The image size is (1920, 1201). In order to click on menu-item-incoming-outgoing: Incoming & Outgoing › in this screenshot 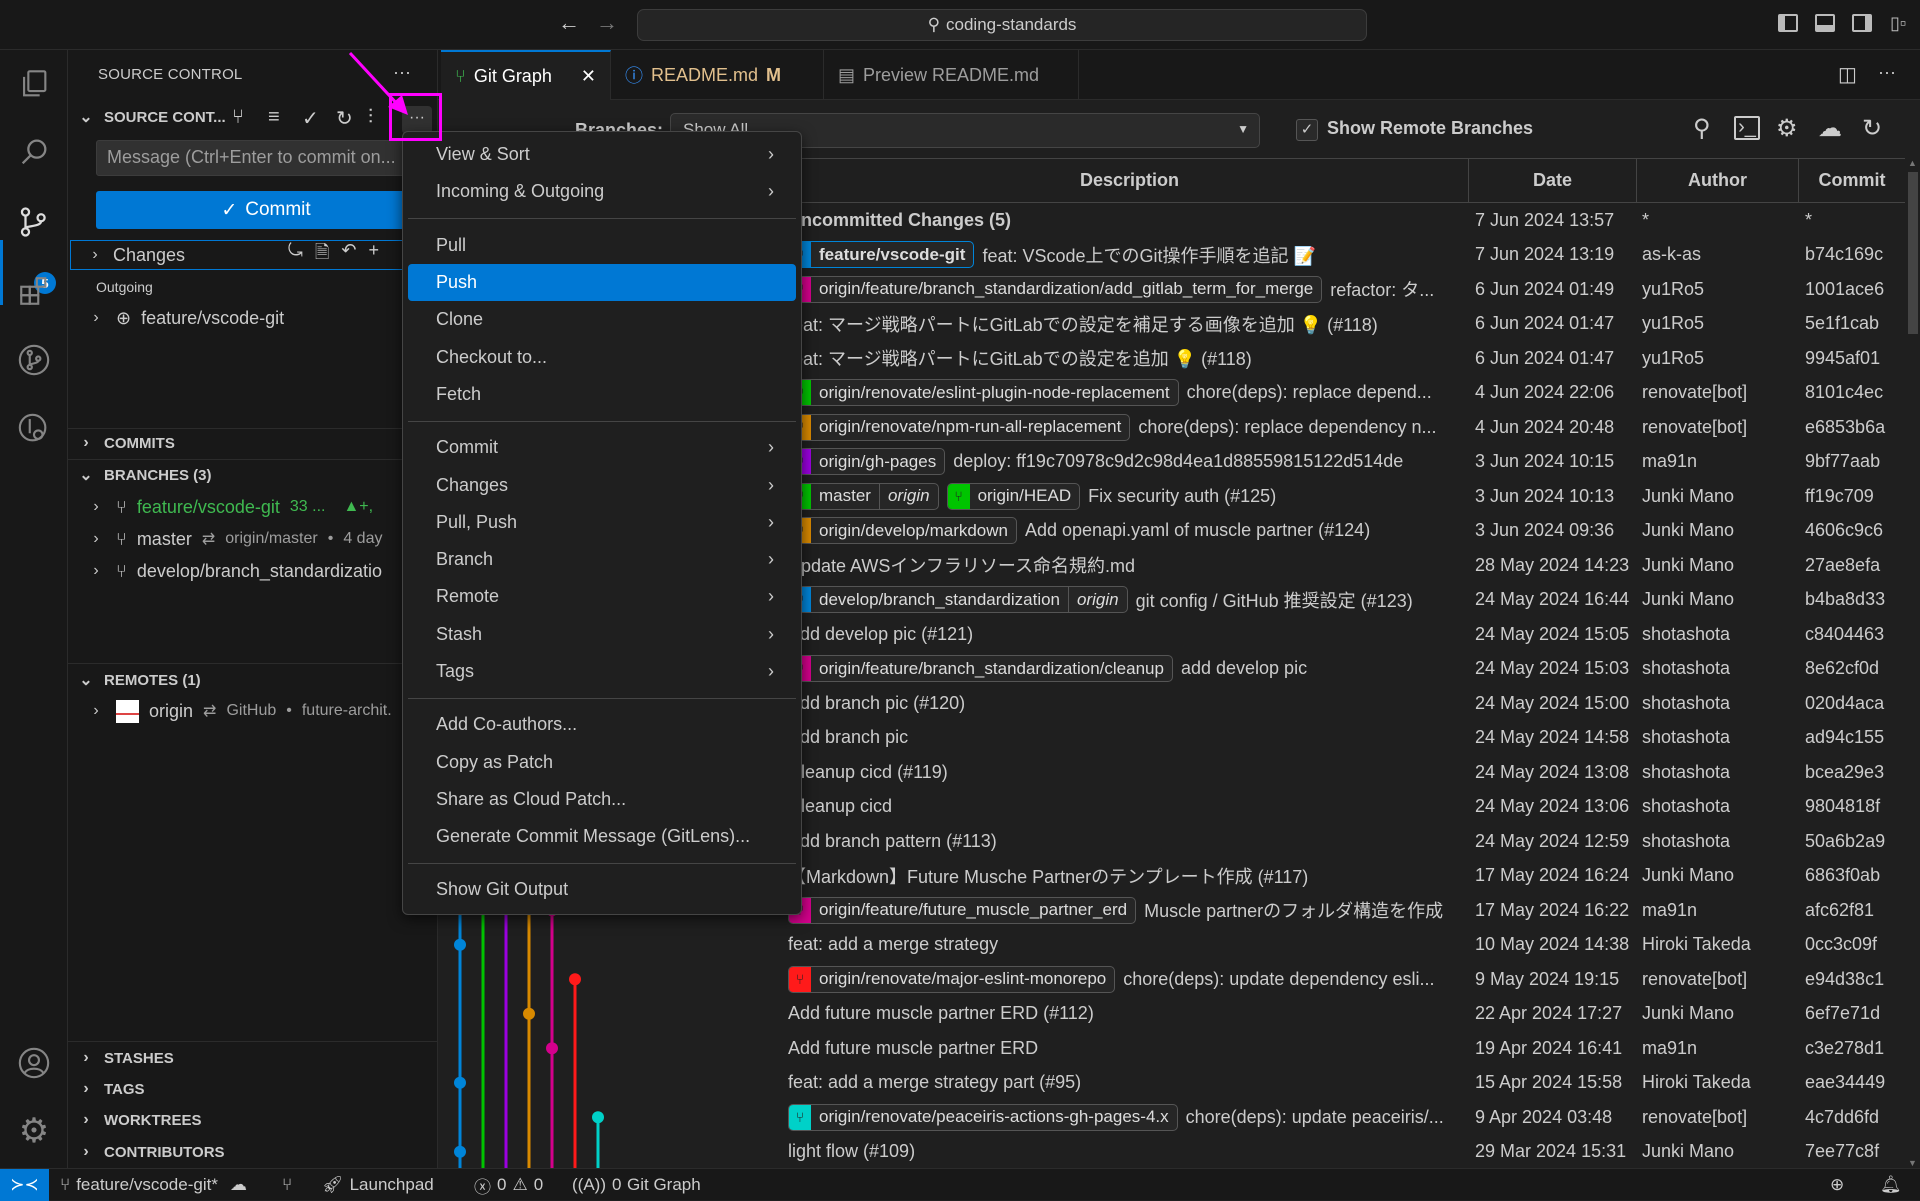, I will do `click(602, 191)`.